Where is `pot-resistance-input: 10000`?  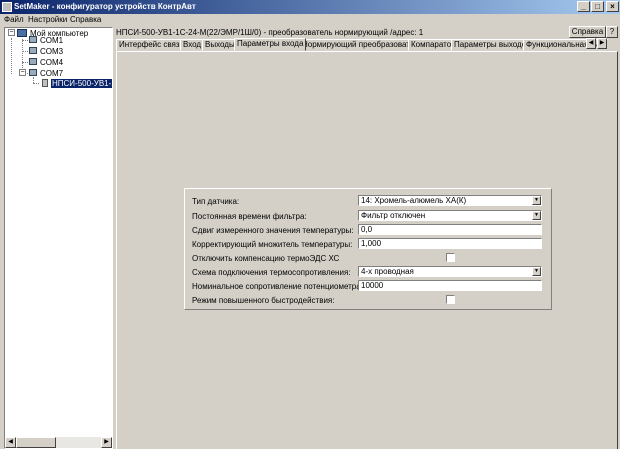
pot-resistance-input: 10000 is located at coordinates (450, 285).